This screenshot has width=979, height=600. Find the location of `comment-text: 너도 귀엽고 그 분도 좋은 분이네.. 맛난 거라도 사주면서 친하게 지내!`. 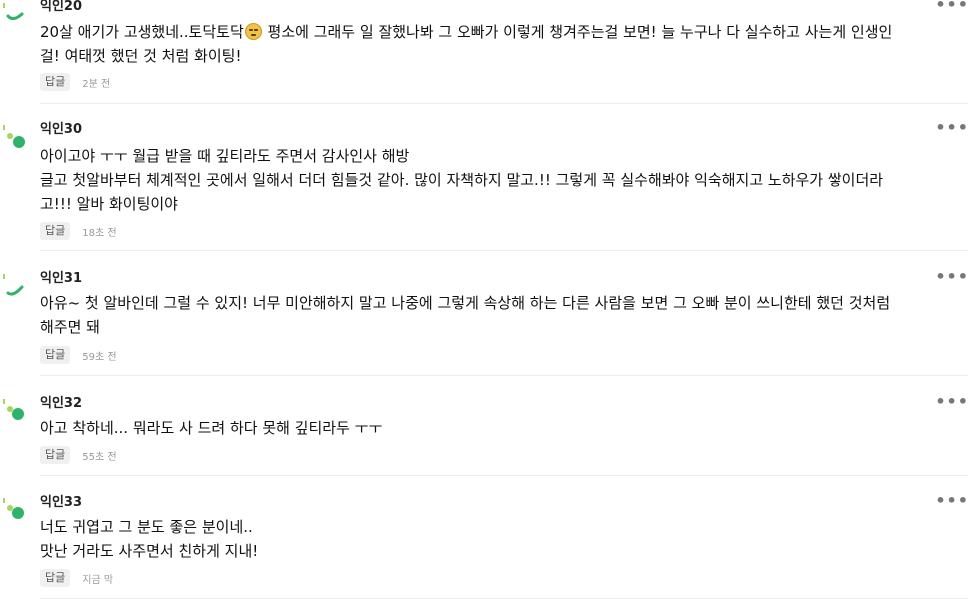

comment-text: 너도 귀엽고 그 분도 좋은 분이네.. 맛난 거라도 사주면서 친하게 지내! is located at coordinates (149, 539).